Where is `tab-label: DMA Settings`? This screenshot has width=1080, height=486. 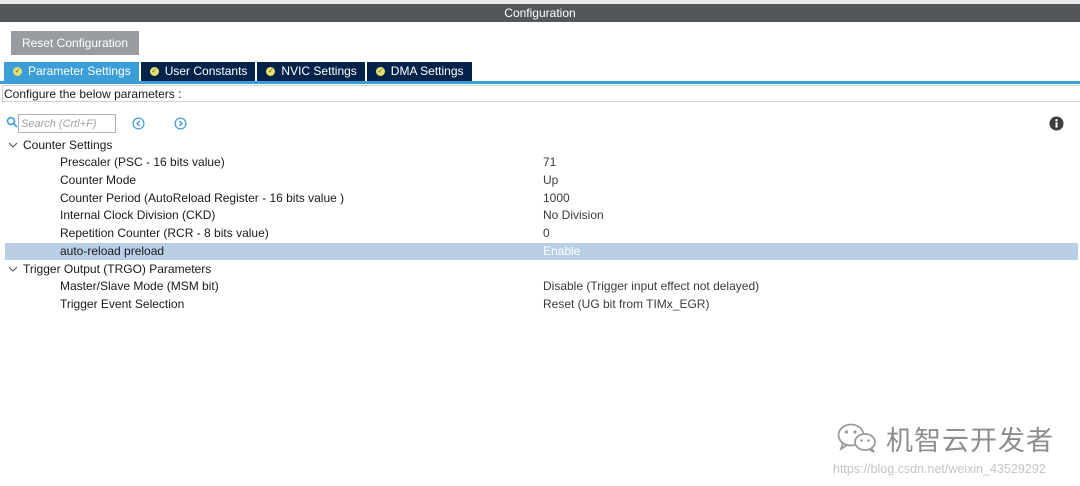
tab-label: DMA Settings is located at coordinates (427, 71).